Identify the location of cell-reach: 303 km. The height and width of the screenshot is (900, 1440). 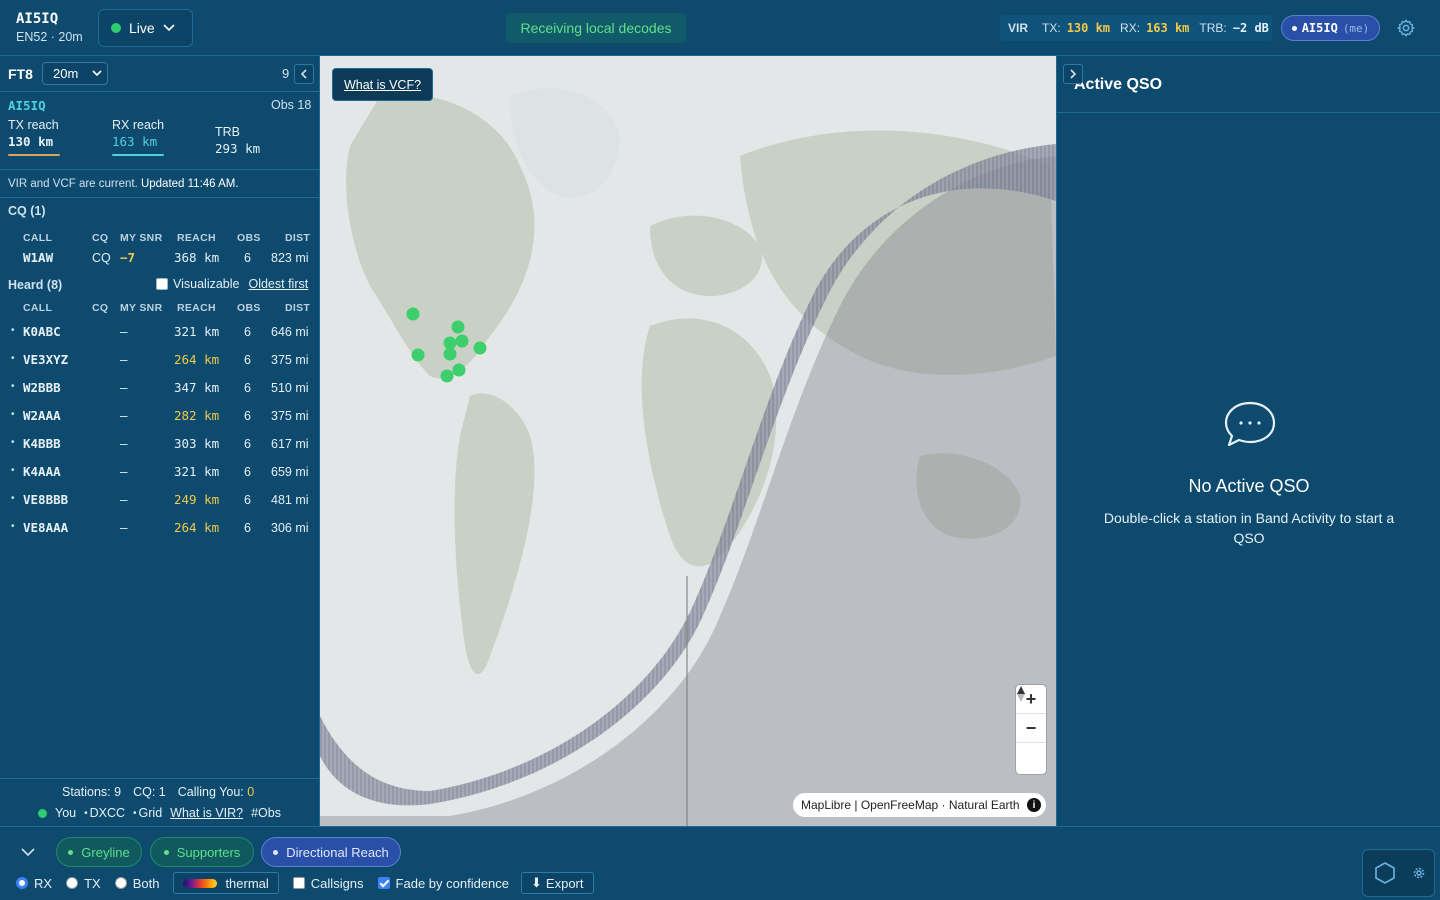
(197, 443).